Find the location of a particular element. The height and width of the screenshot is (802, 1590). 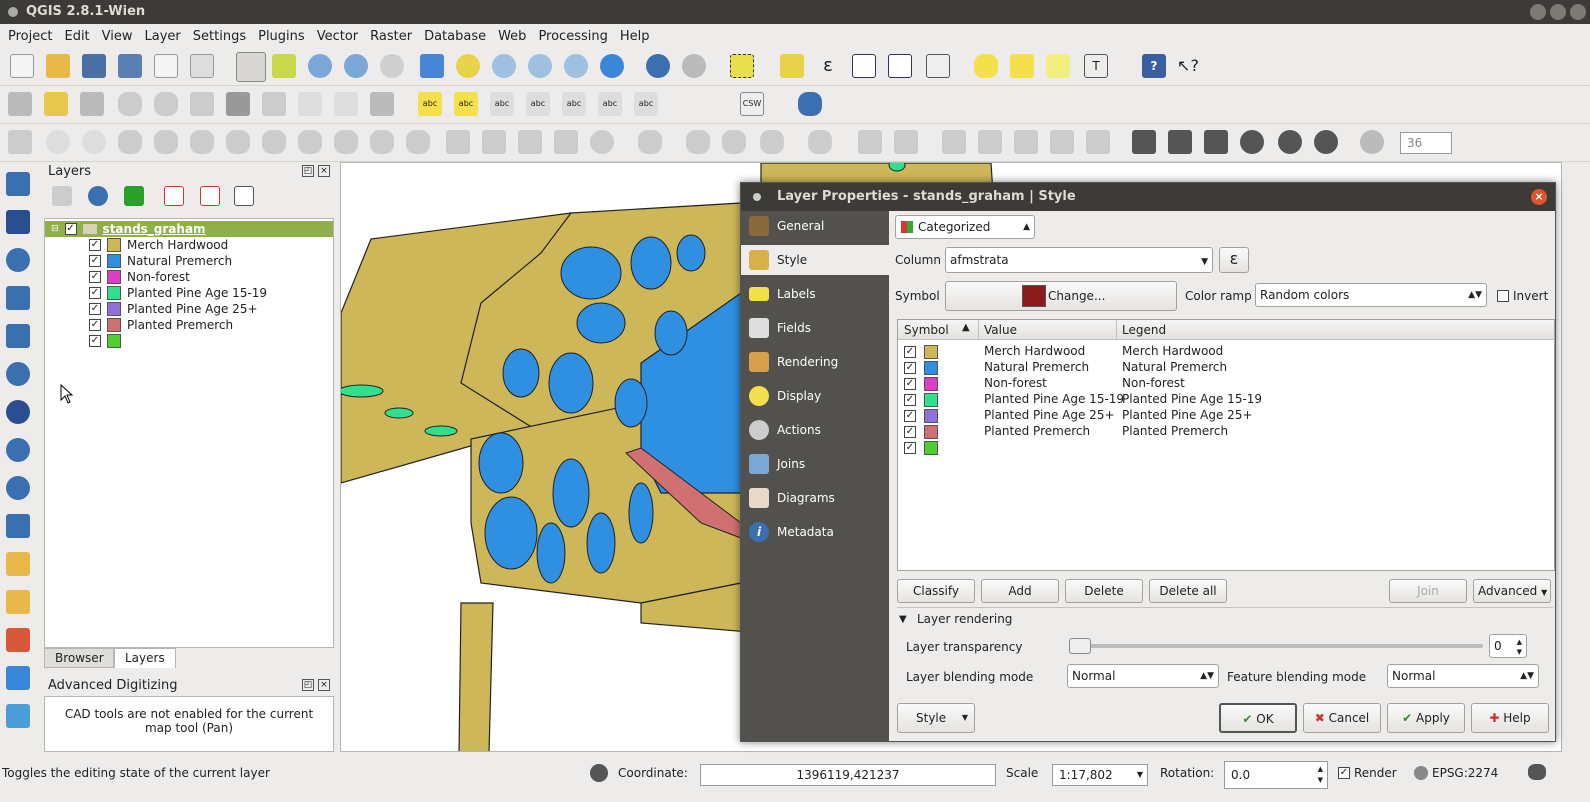

clip-icon is located at coordinates (1098, 142).